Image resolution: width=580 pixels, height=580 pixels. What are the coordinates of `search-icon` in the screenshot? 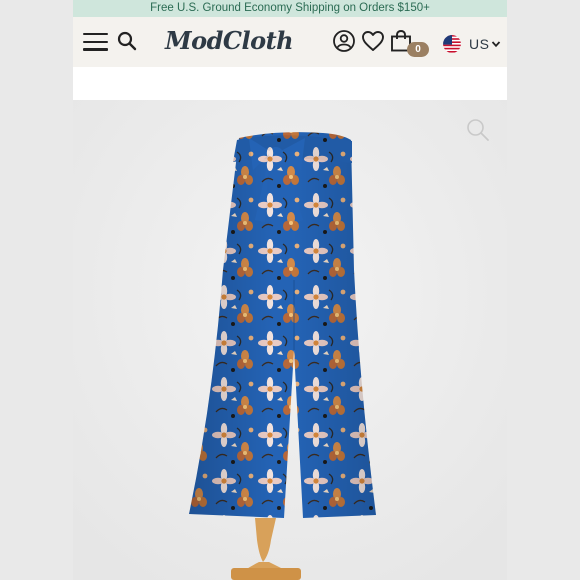 It's located at (127, 41).